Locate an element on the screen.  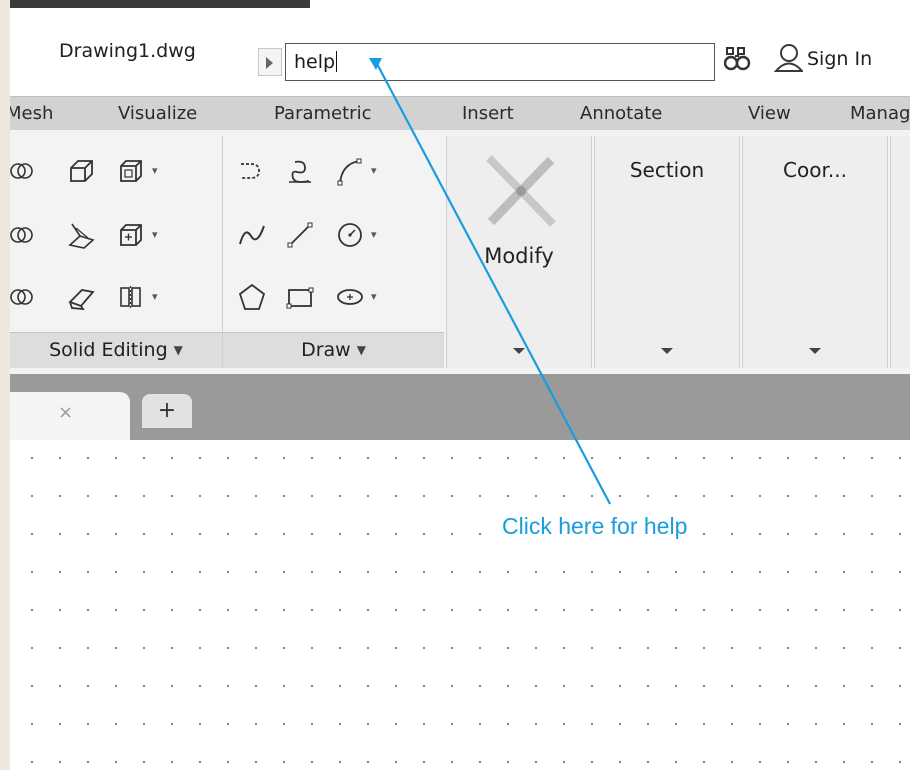
title-strip is located at coordinates (160, 4).